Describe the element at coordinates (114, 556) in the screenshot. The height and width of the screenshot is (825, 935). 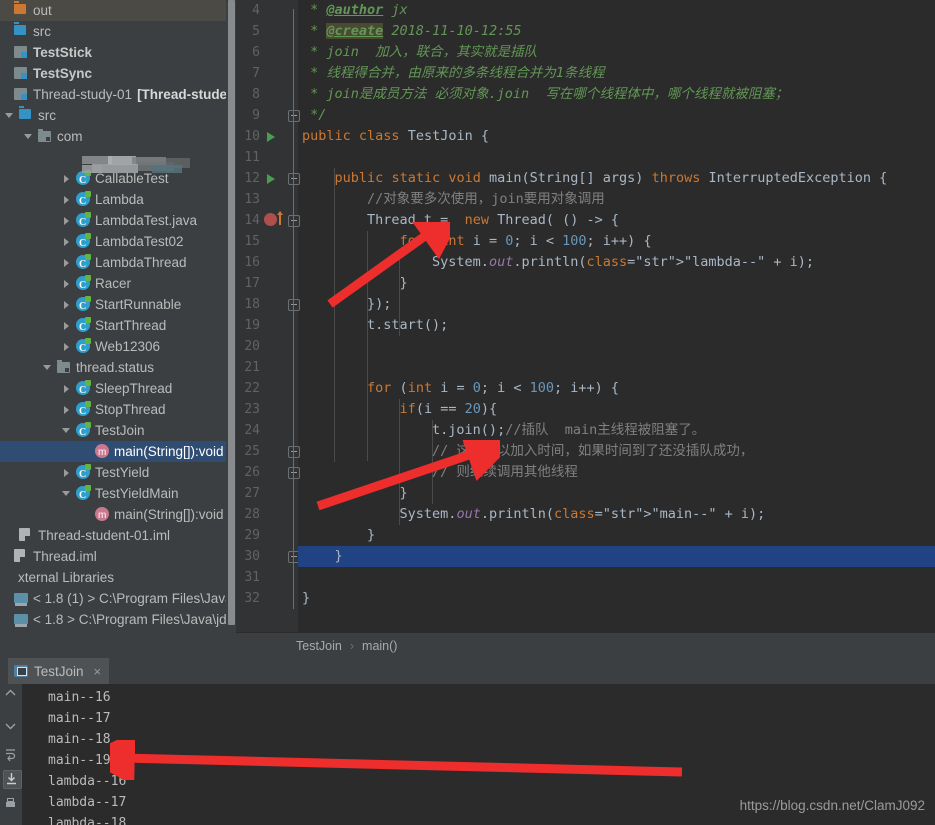
I see `tree-item-thread-iml: Thread.iml` at that location.